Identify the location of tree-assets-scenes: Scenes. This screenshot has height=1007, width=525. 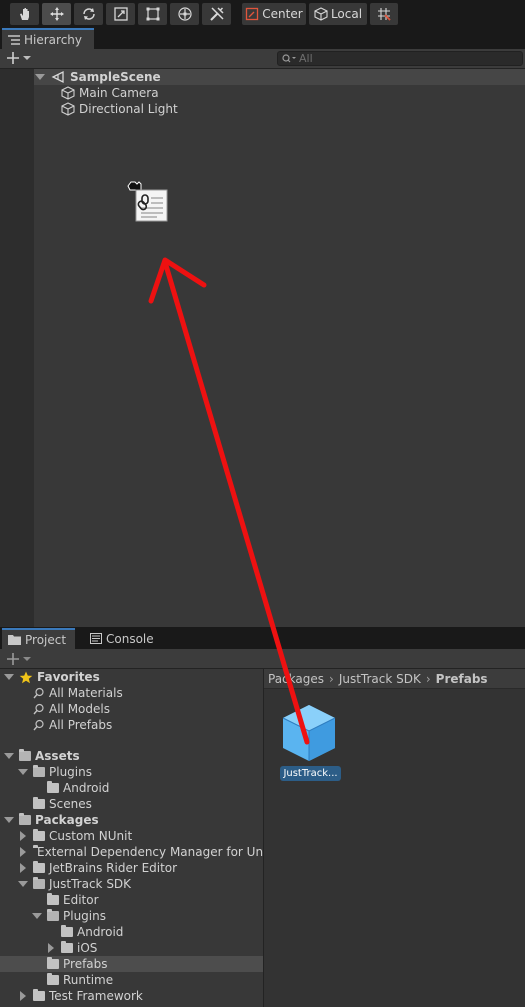
(62, 804).